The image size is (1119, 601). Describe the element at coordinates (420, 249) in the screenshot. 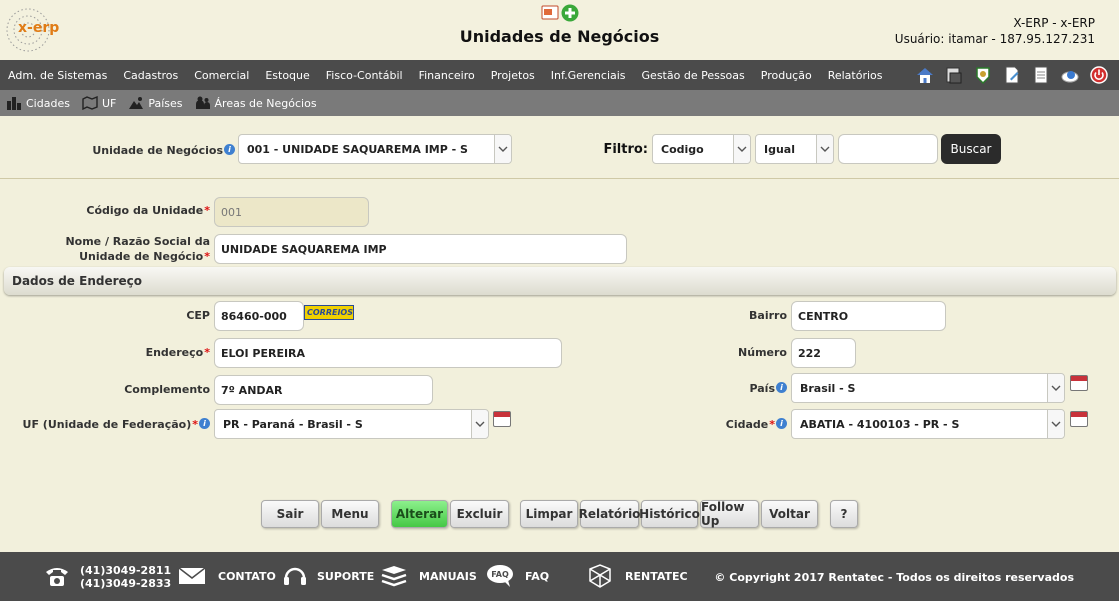

I see `nome-field: UNIDADE SAQUAREMA IMP` at that location.